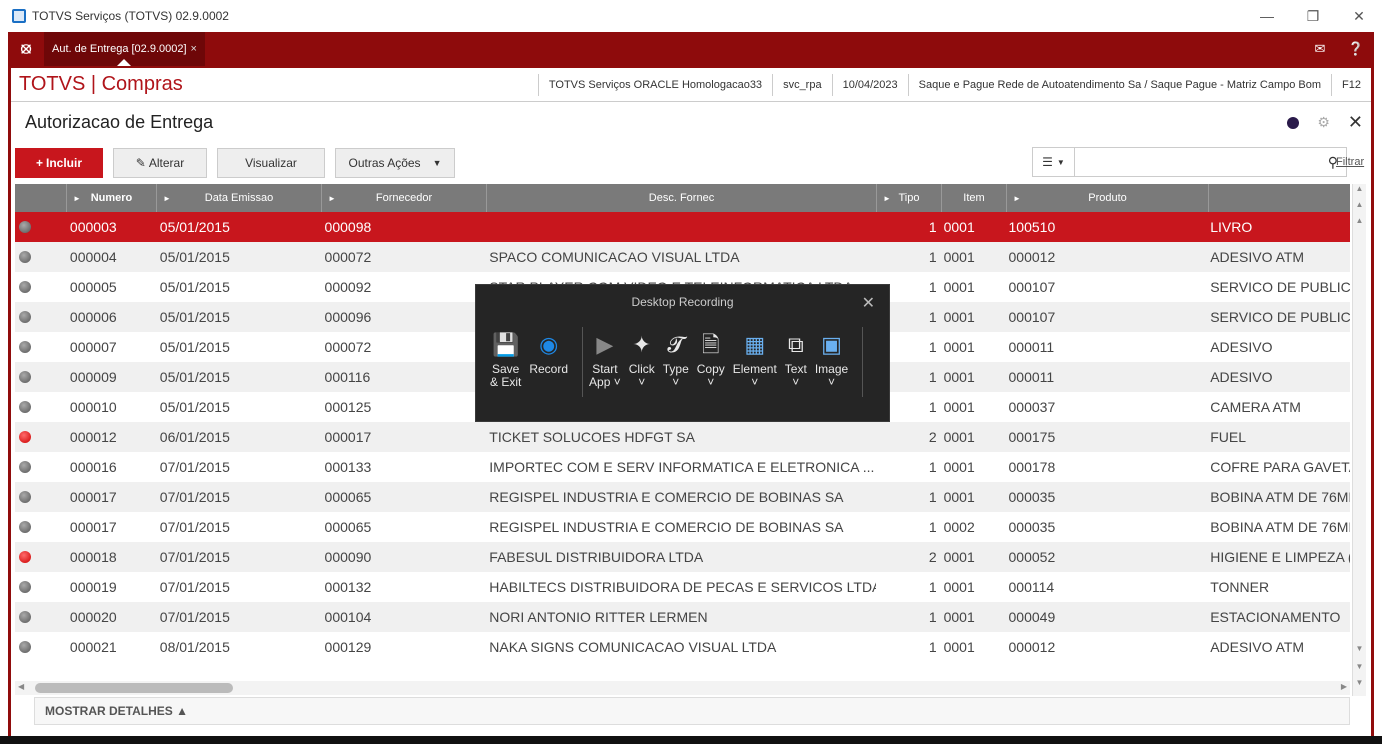 Image resolution: width=1382 pixels, height=744 pixels. What do you see at coordinates (505, 362) in the screenshot?
I see `recording-tool-save: 💾 Save & Exit` at bounding box center [505, 362].